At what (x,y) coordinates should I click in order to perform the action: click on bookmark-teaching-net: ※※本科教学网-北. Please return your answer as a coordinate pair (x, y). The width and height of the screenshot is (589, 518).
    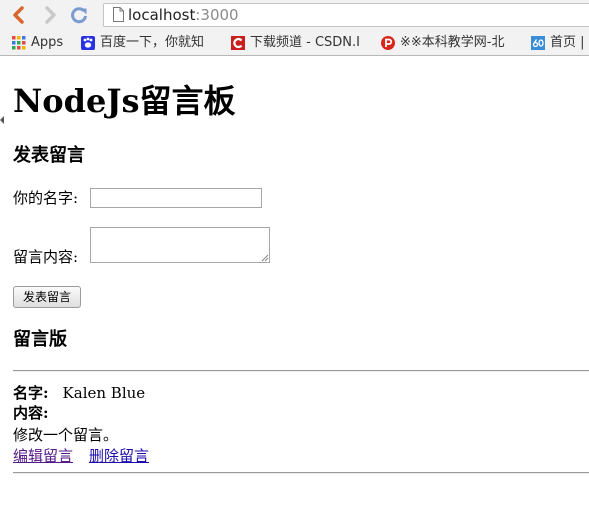
    Looking at the image, I should click on (450, 43).